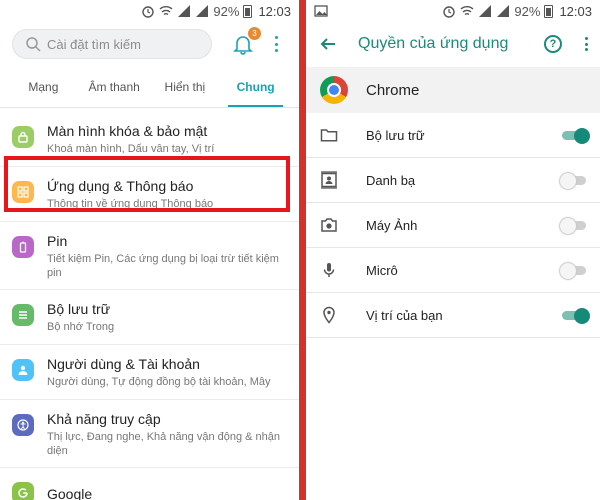 The height and width of the screenshot is (500, 600). Describe the element at coordinates (329, 180) in the screenshot. I see `contacts-icon` at that location.